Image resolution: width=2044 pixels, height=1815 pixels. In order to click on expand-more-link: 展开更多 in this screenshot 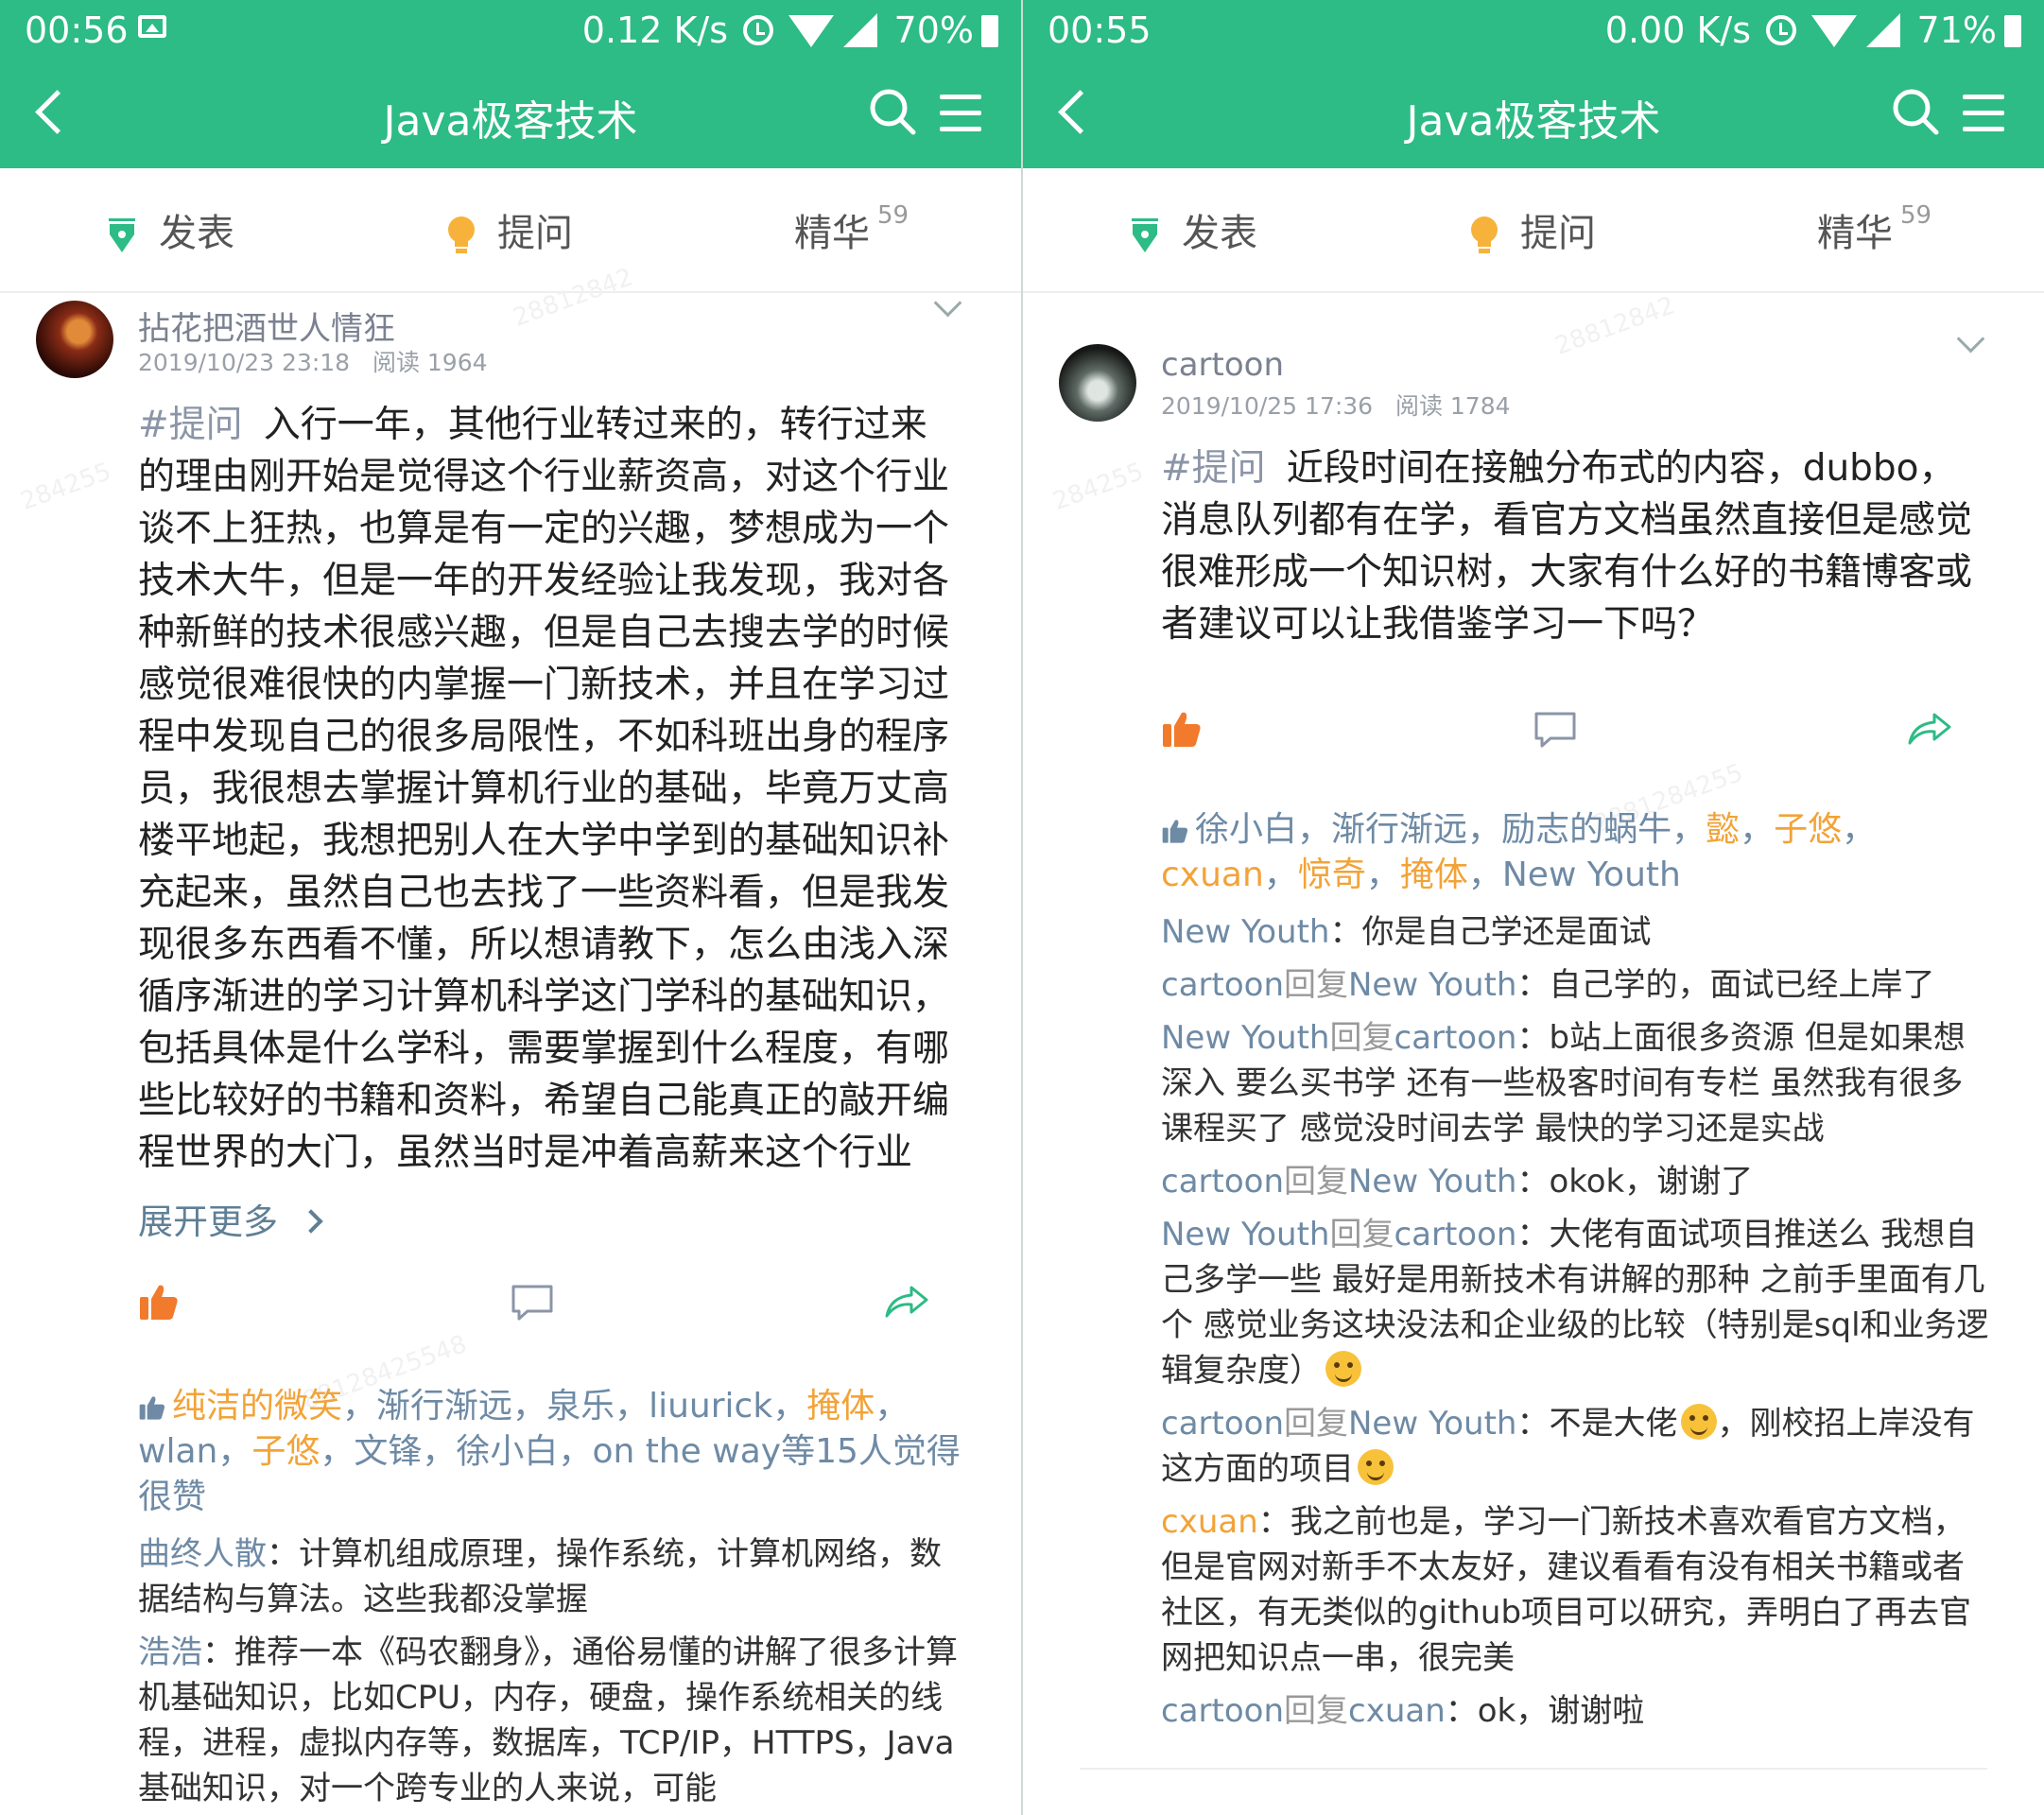, I will do `click(230, 1218)`.